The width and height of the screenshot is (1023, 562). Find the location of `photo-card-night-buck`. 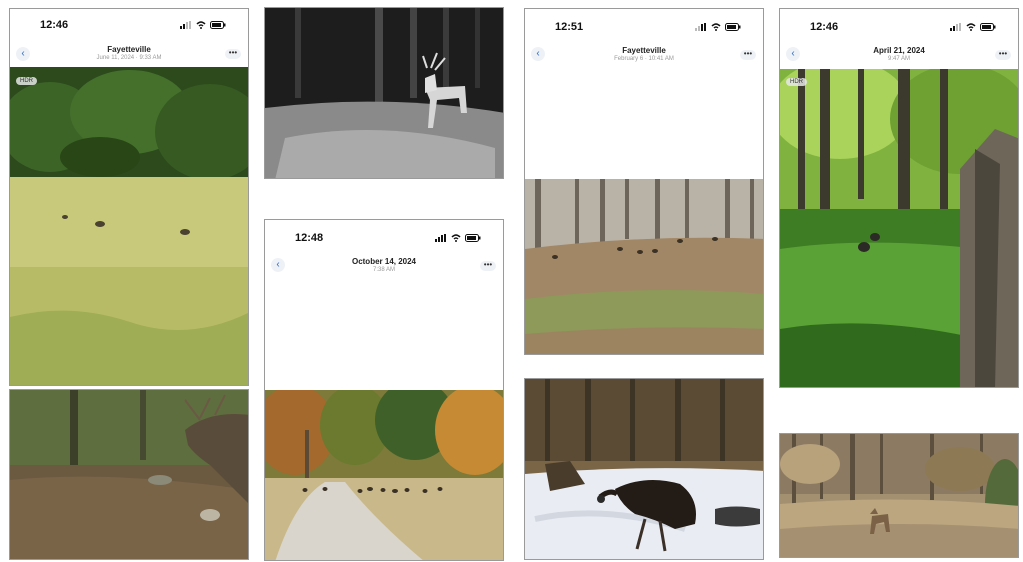

photo-card-night-buck is located at coordinates (384, 93).